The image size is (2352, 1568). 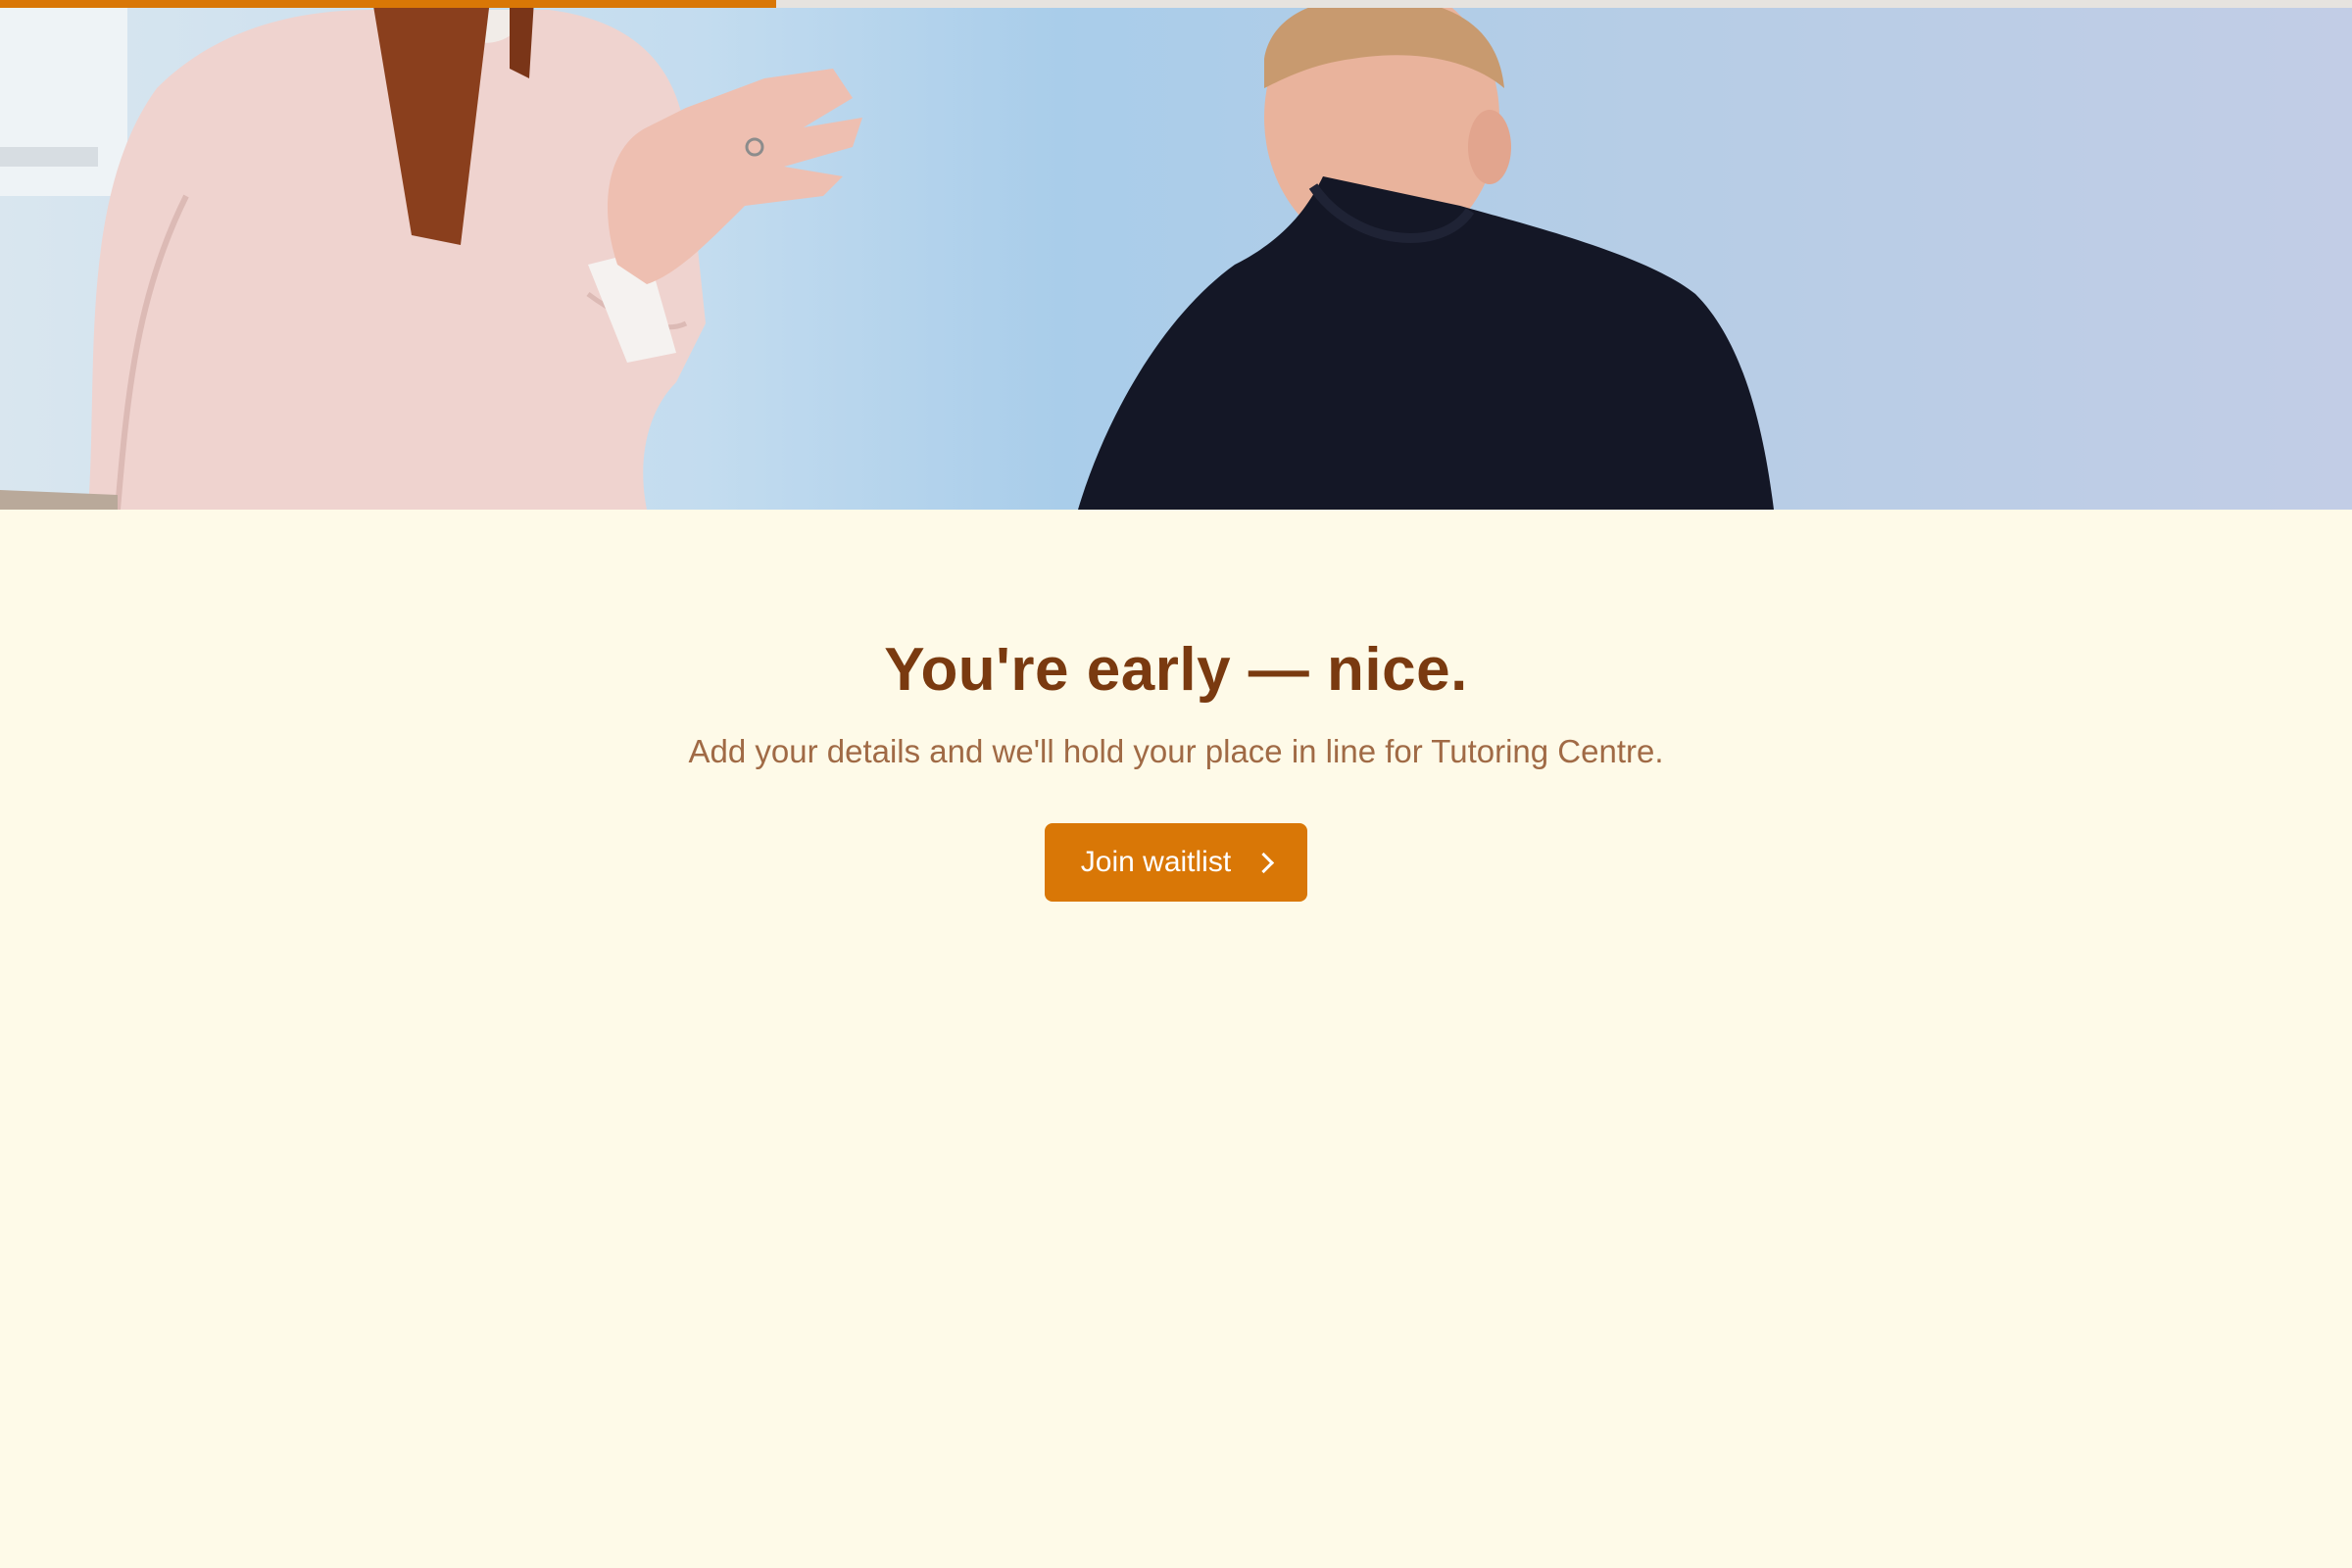 I want to click on join-waitlist-button: Join waitlist, so click(x=1176, y=862).